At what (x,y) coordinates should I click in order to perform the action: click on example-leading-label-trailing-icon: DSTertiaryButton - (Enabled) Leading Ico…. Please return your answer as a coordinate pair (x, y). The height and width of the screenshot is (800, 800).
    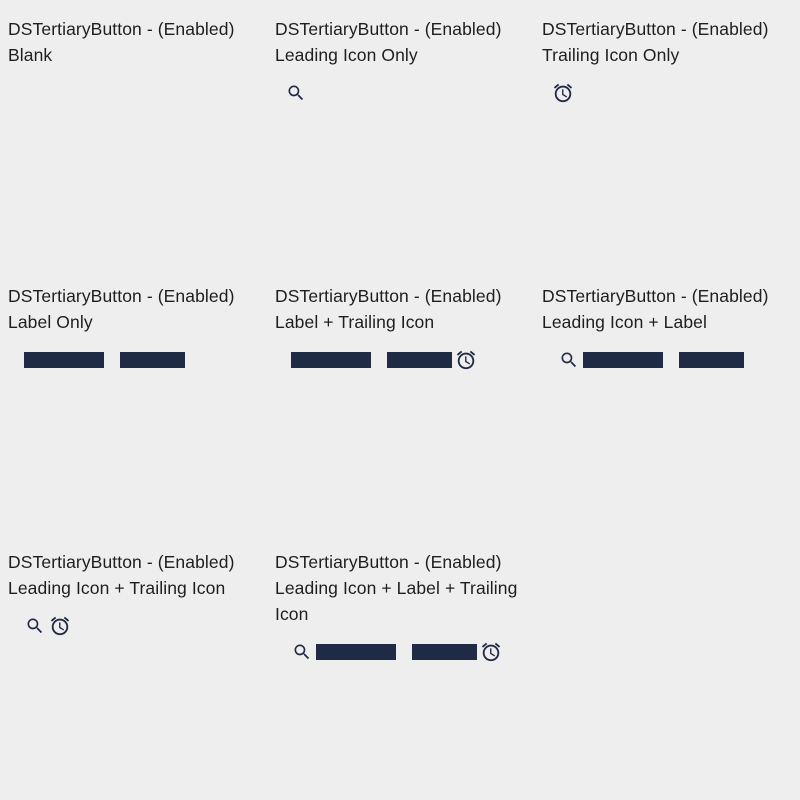
    Looking at the image, I should click on (405, 588).